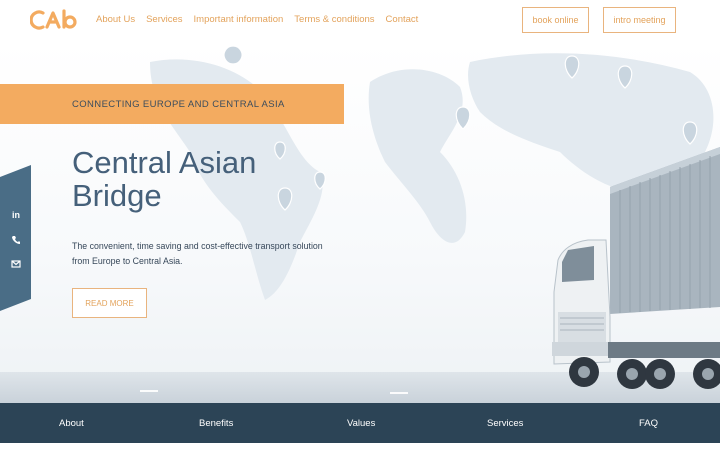 The image size is (720, 450). What do you see at coordinates (16, 215) in the screenshot?
I see `linkedin-icon: in` at bounding box center [16, 215].